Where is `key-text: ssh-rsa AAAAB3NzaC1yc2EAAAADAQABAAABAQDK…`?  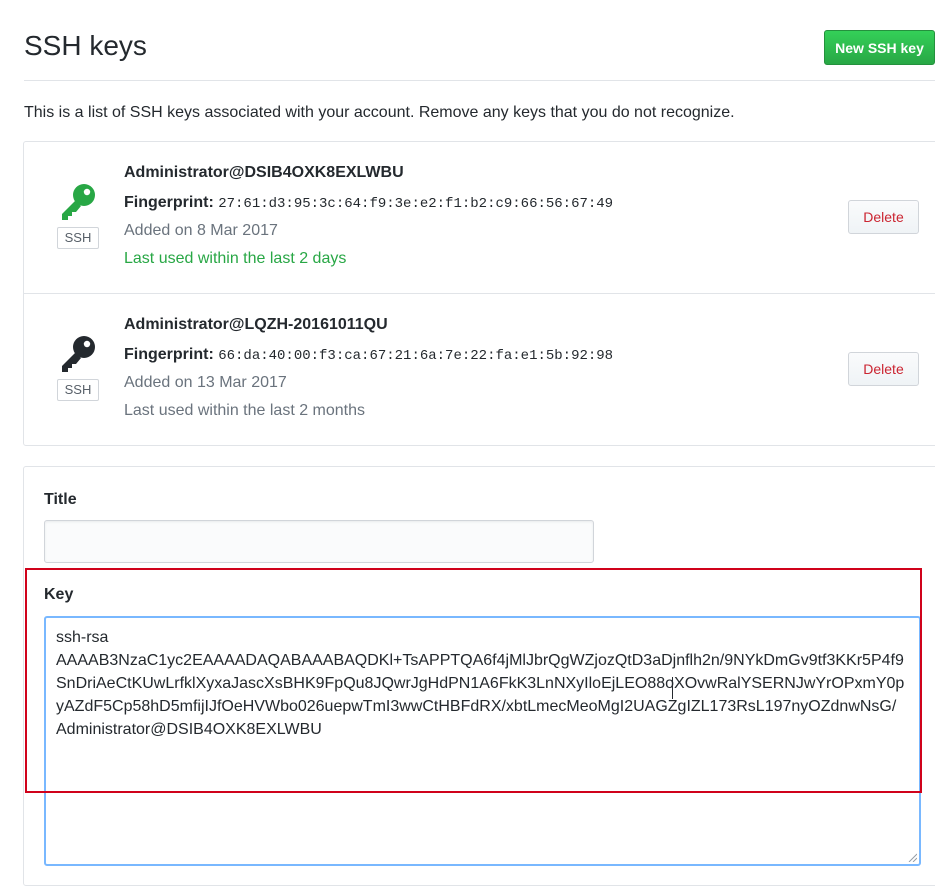 key-text: ssh-rsa AAAAB3NzaC1yc2EAAAADAQABAAABAQDK… is located at coordinates (480, 683).